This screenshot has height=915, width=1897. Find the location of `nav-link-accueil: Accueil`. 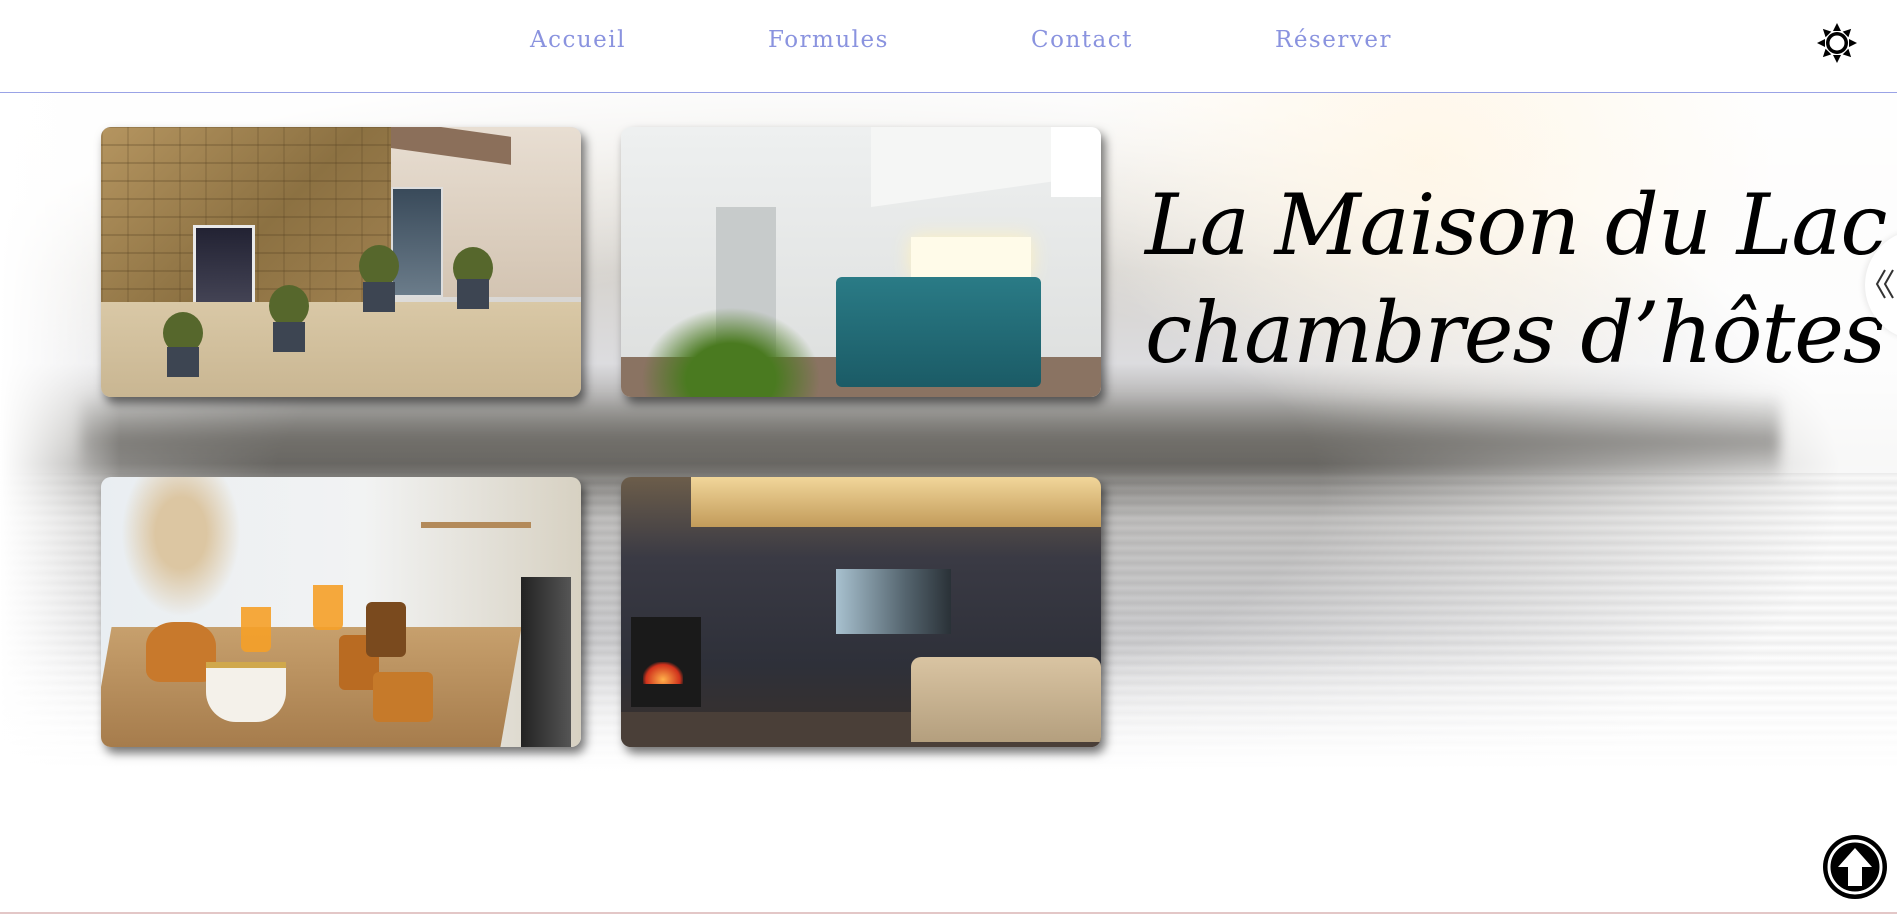

nav-link-accueil: Accueil is located at coordinates (578, 40).